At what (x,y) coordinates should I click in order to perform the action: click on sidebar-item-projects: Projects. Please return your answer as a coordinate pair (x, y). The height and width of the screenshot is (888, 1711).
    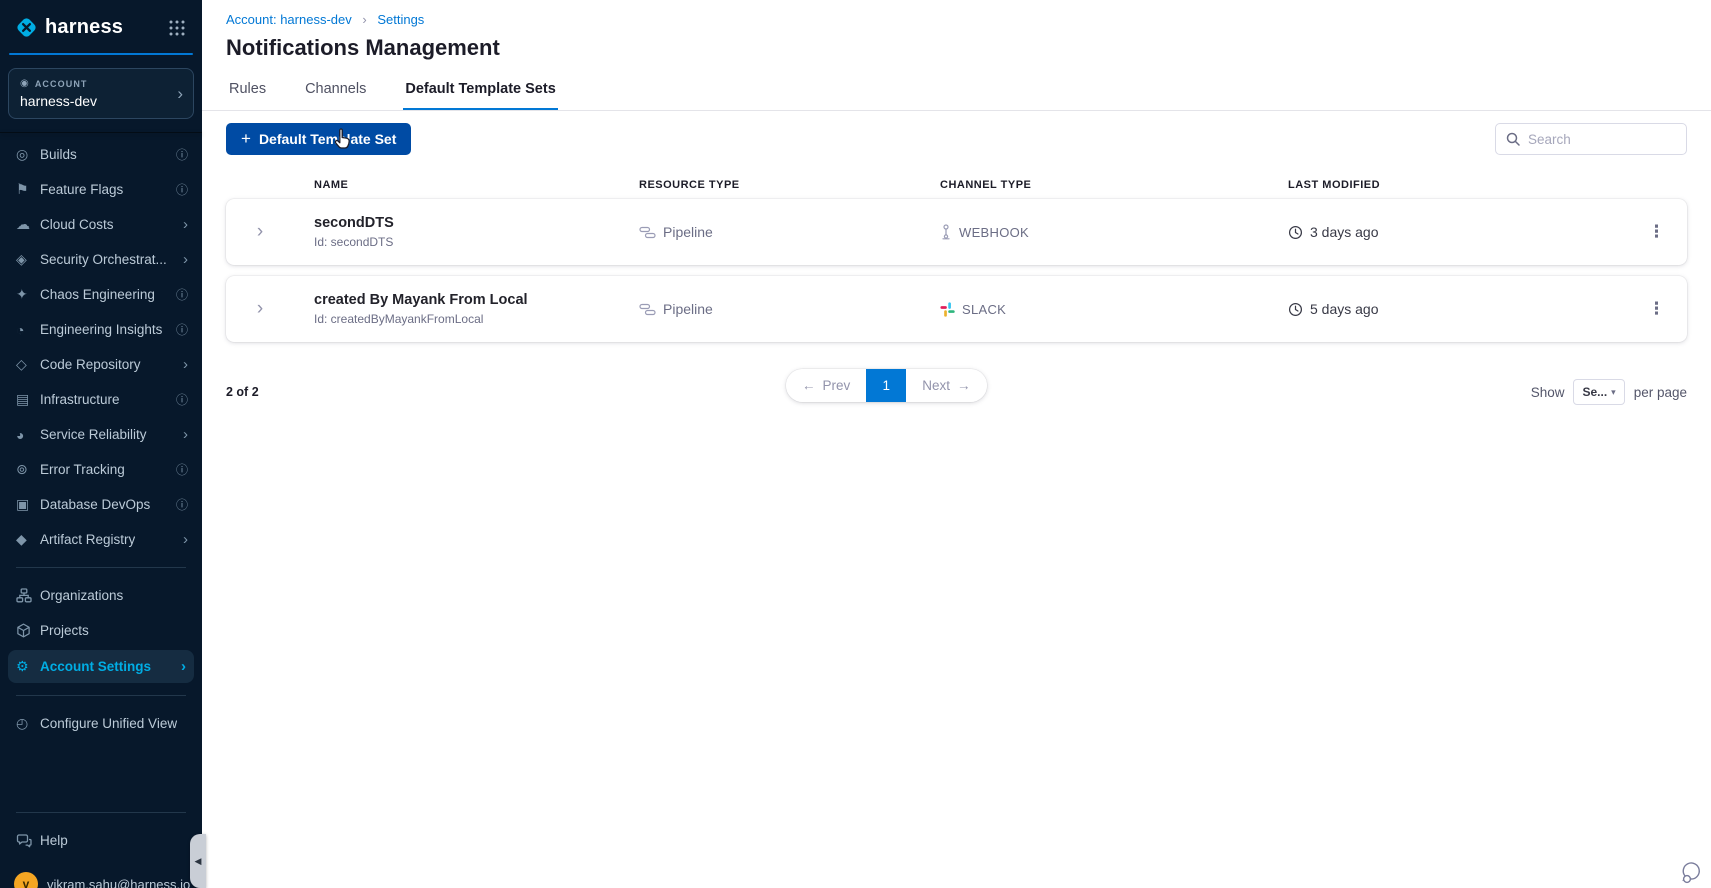
    Looking at the image, I should click on (101, 630).